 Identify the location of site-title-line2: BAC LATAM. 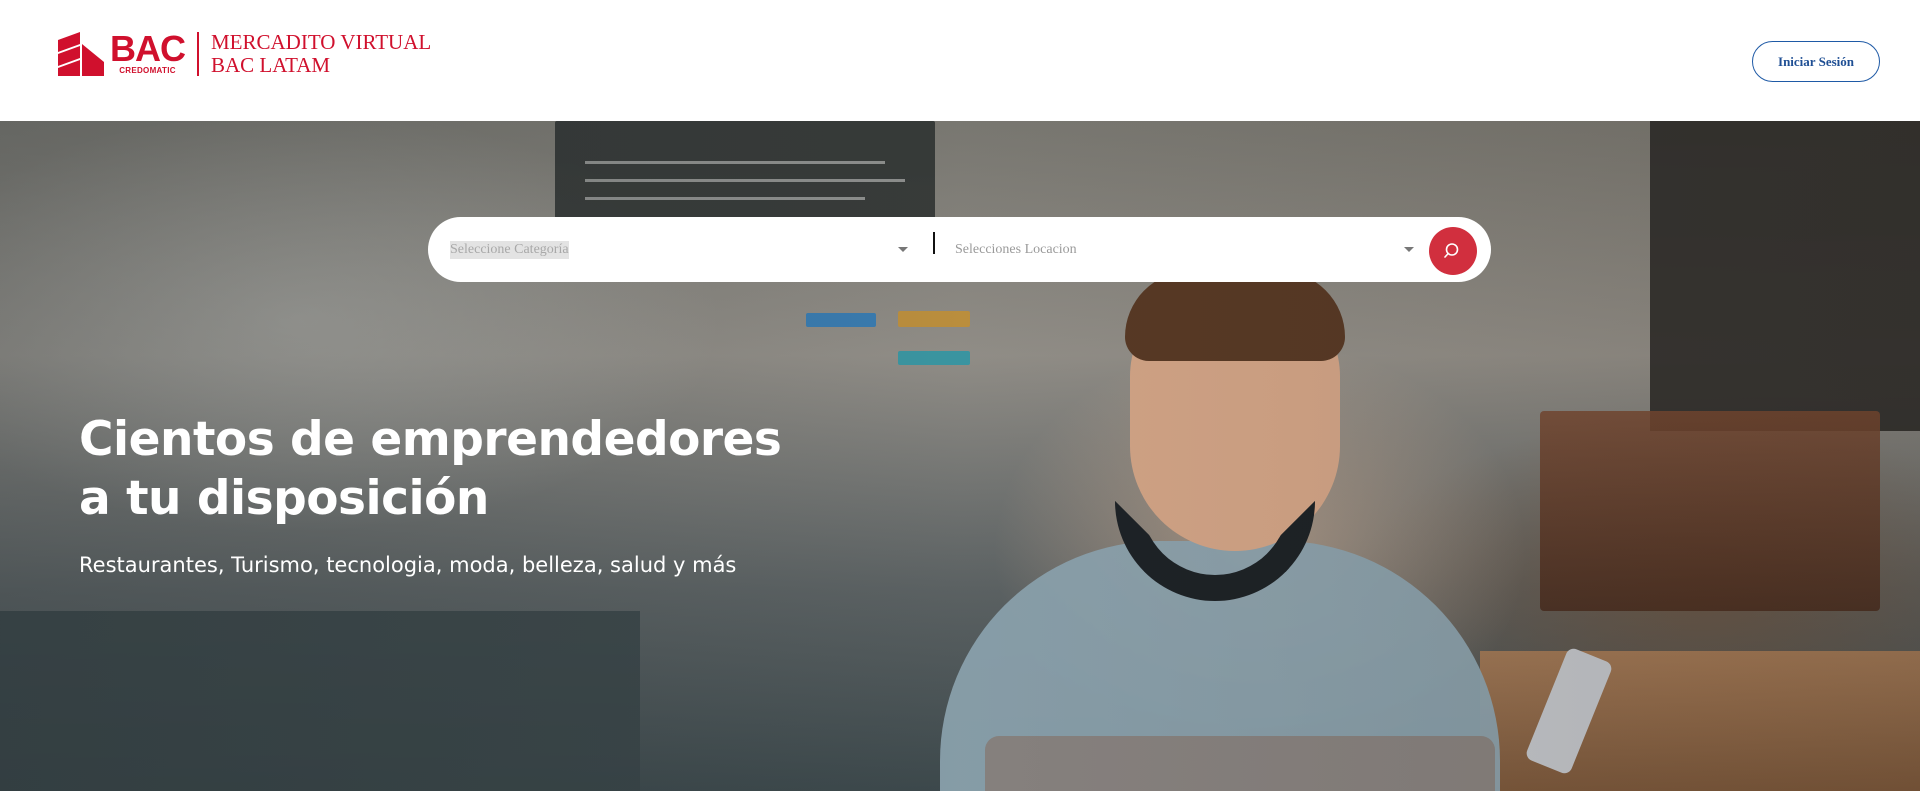
(271, 65).